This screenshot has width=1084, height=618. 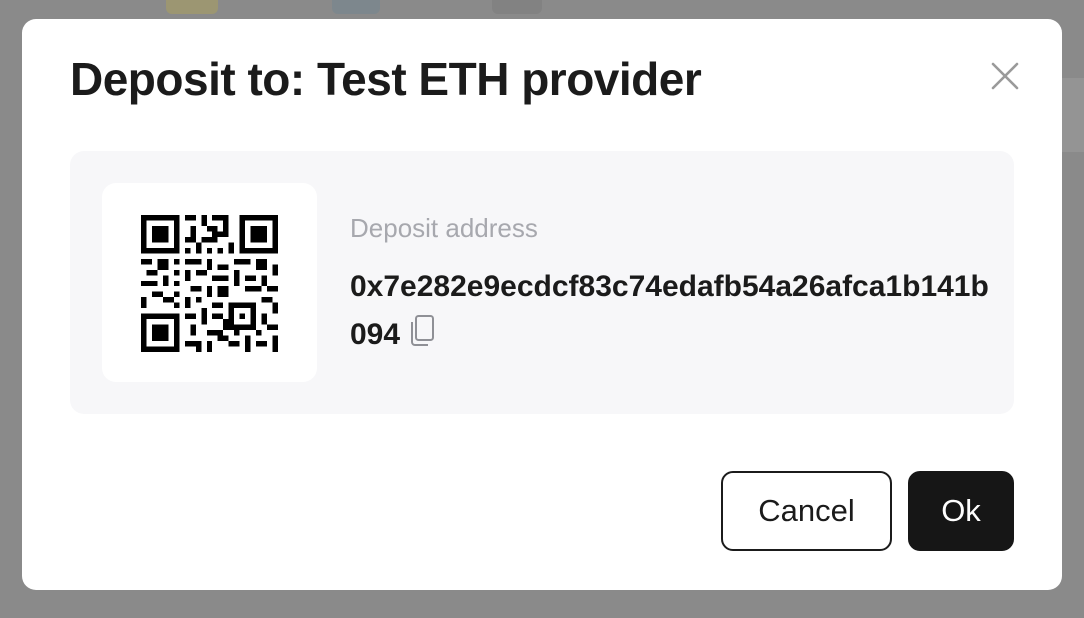 I want to click on close-icon, so click(x=1005, y=76).